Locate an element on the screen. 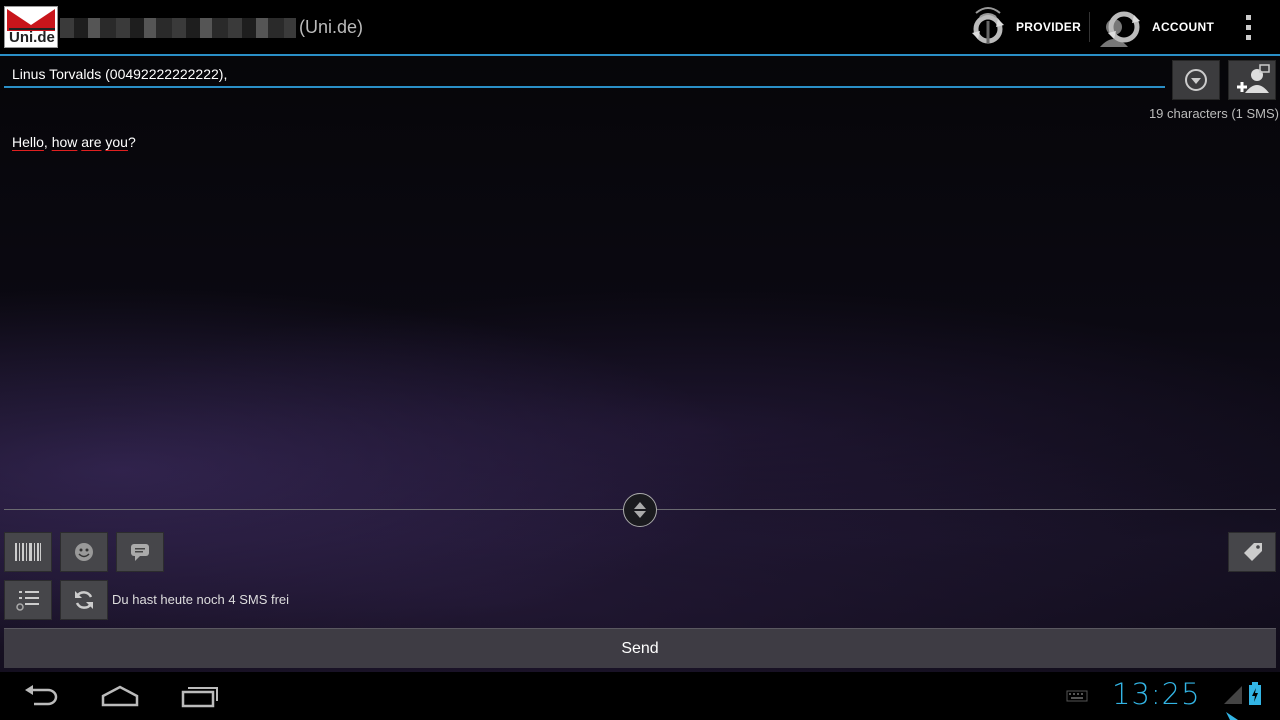  back-button is located at coordinates (40, 696).